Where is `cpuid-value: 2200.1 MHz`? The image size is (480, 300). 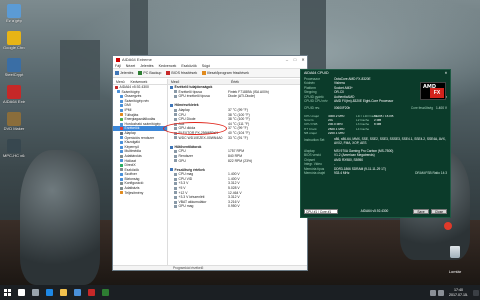 cpuid-value: 2200.1 MHz is located at coordinates (336, 133).